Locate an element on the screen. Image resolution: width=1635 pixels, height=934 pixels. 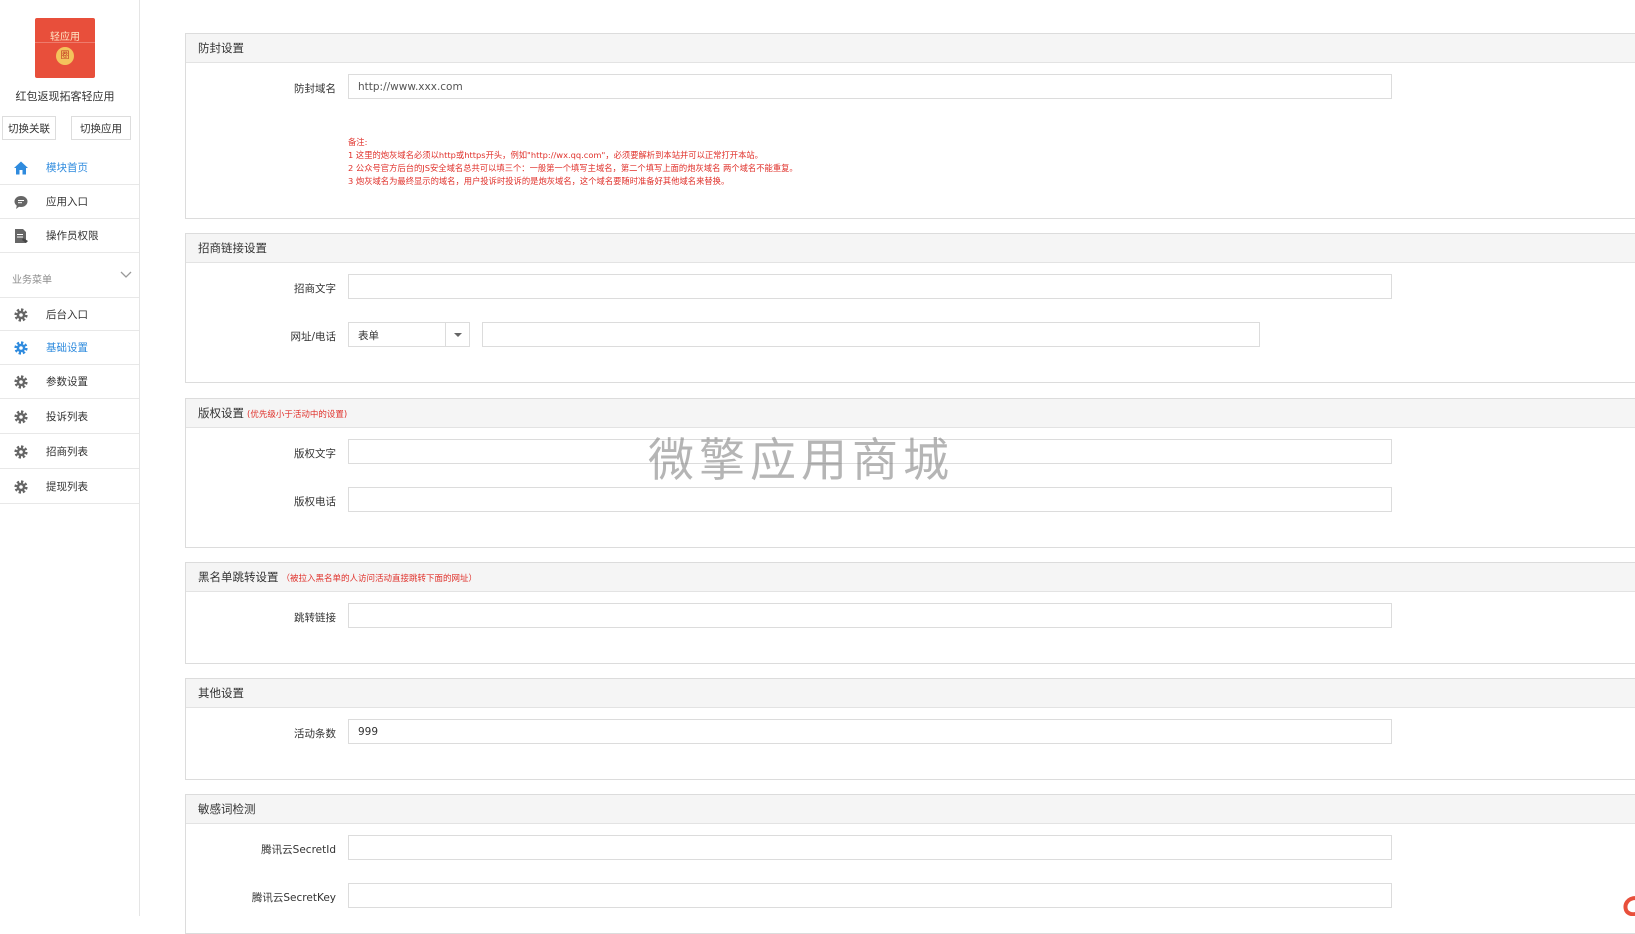
nav-item-complaint-list: 投诉列表 is located at coordinates (69, 417).